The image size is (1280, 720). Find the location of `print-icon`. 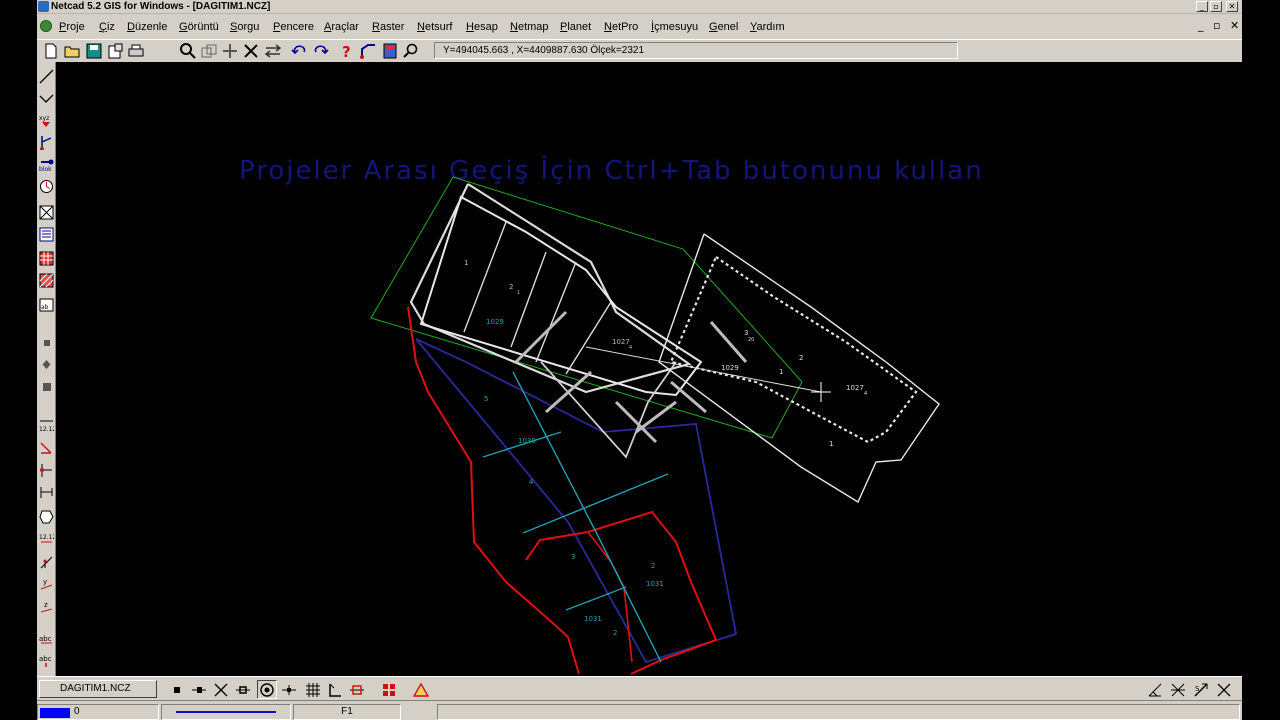

print-icon is located at coordinates (136, 51).